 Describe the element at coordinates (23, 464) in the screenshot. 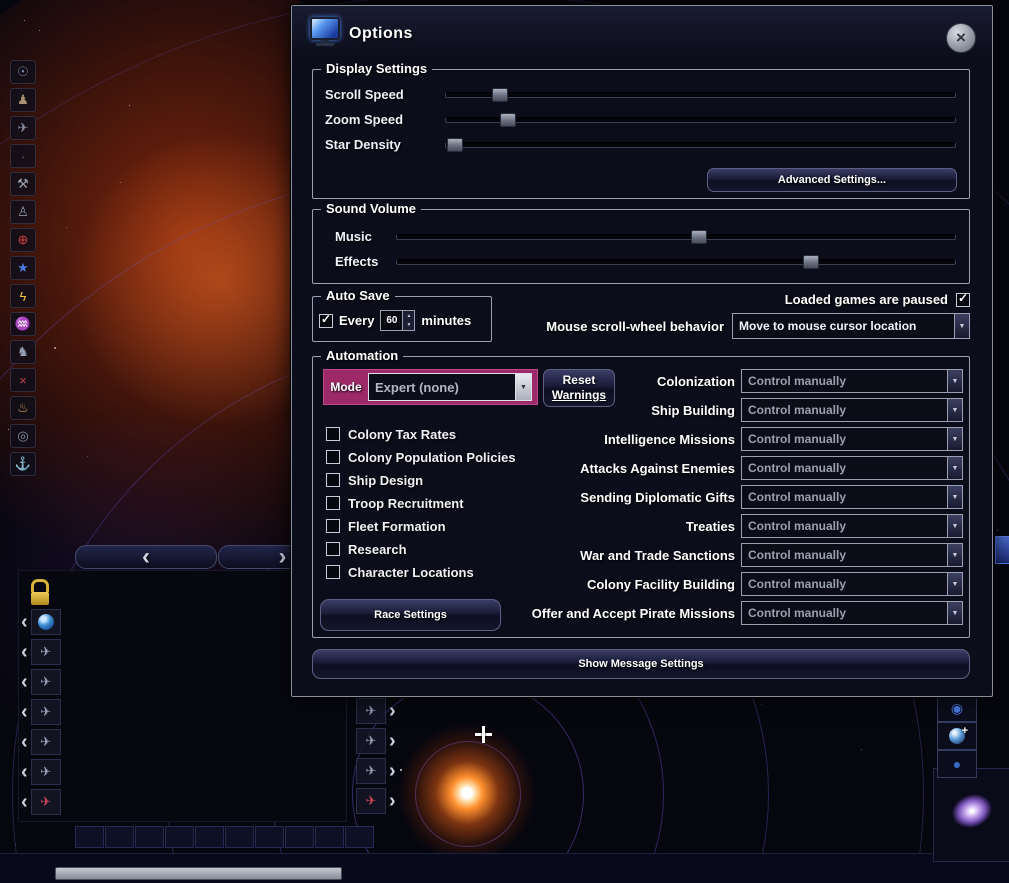

I see `anchor-icon: ⚓` at that location.